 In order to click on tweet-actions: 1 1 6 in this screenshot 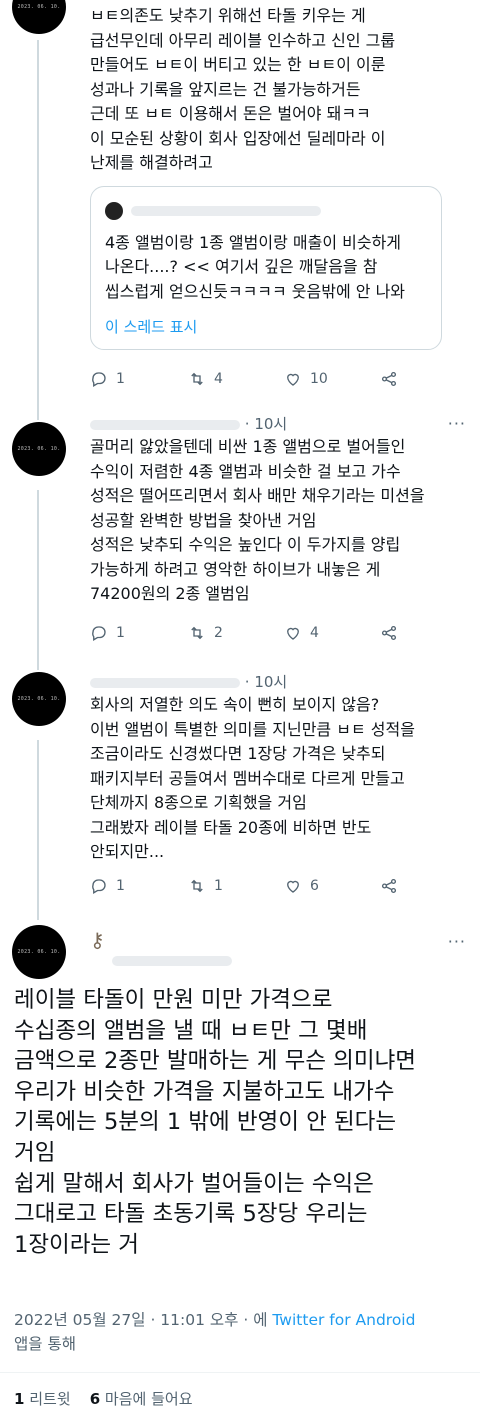, I will do `click(283, 886)`.